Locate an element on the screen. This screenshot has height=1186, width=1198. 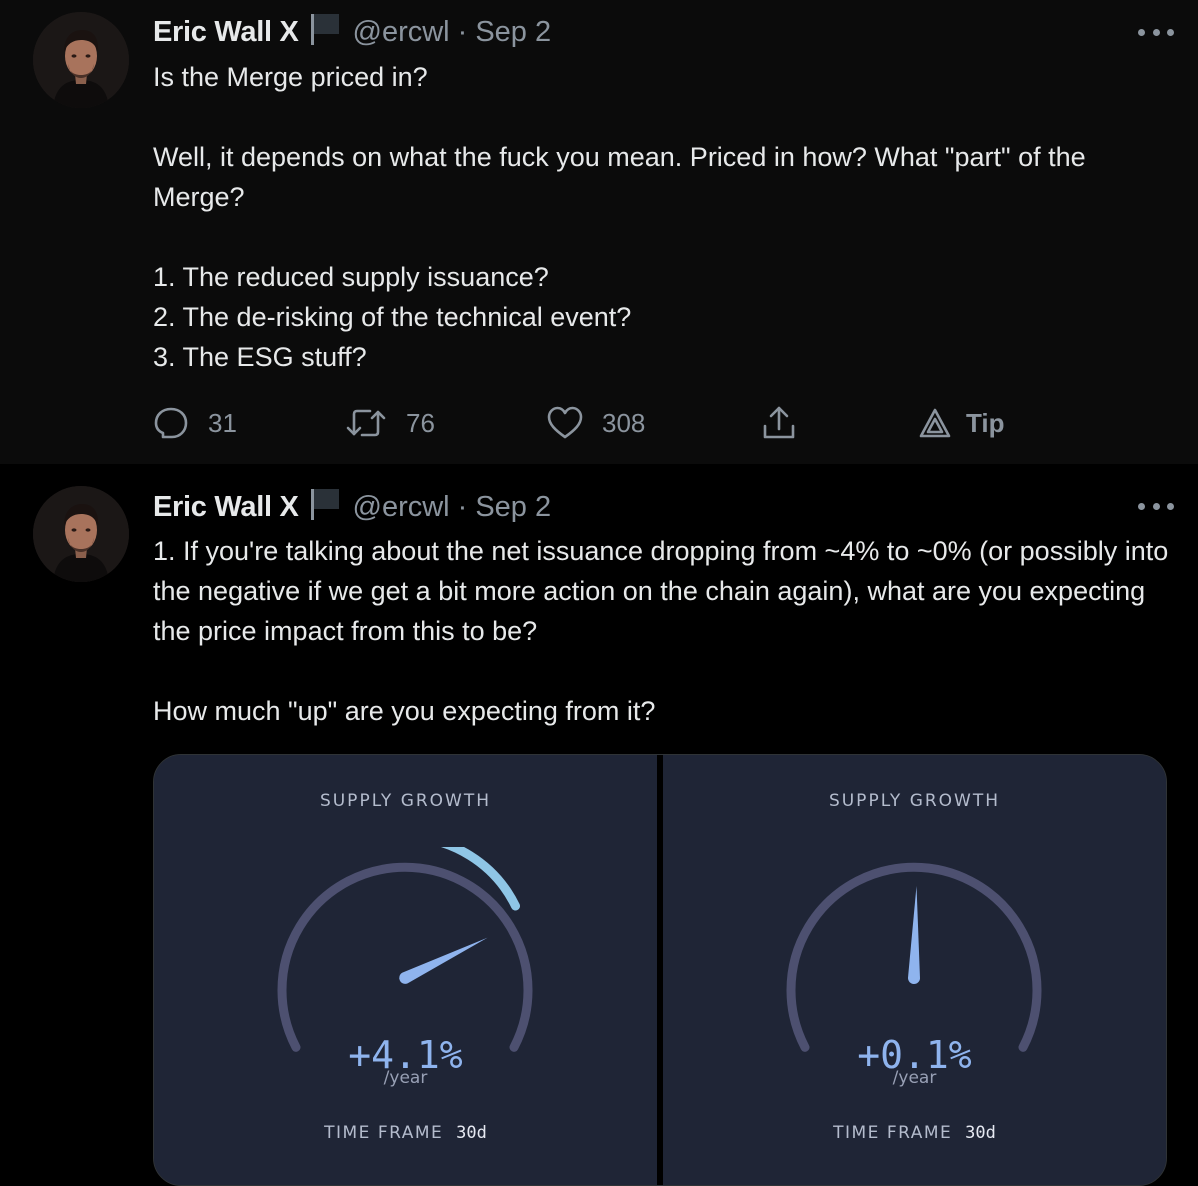
tip-icon is located at coordinates (935, 423).